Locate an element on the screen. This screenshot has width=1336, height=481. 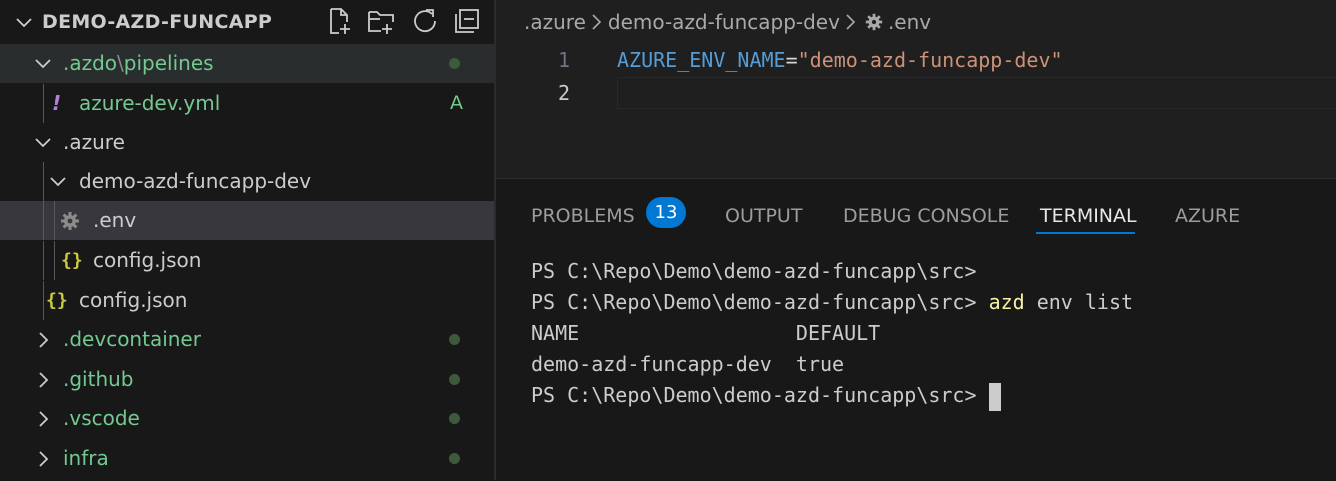
folder-label: .vscode is located at coordinates (101, 418).